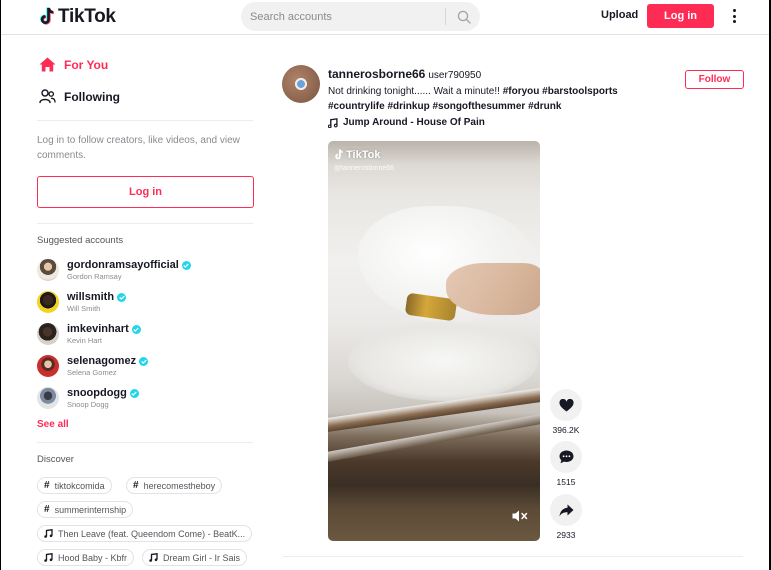 Image resolution: width=771 pixels, height=570 pixels. I want to click on hashtag-link: #countrylife, so click(356, 106).